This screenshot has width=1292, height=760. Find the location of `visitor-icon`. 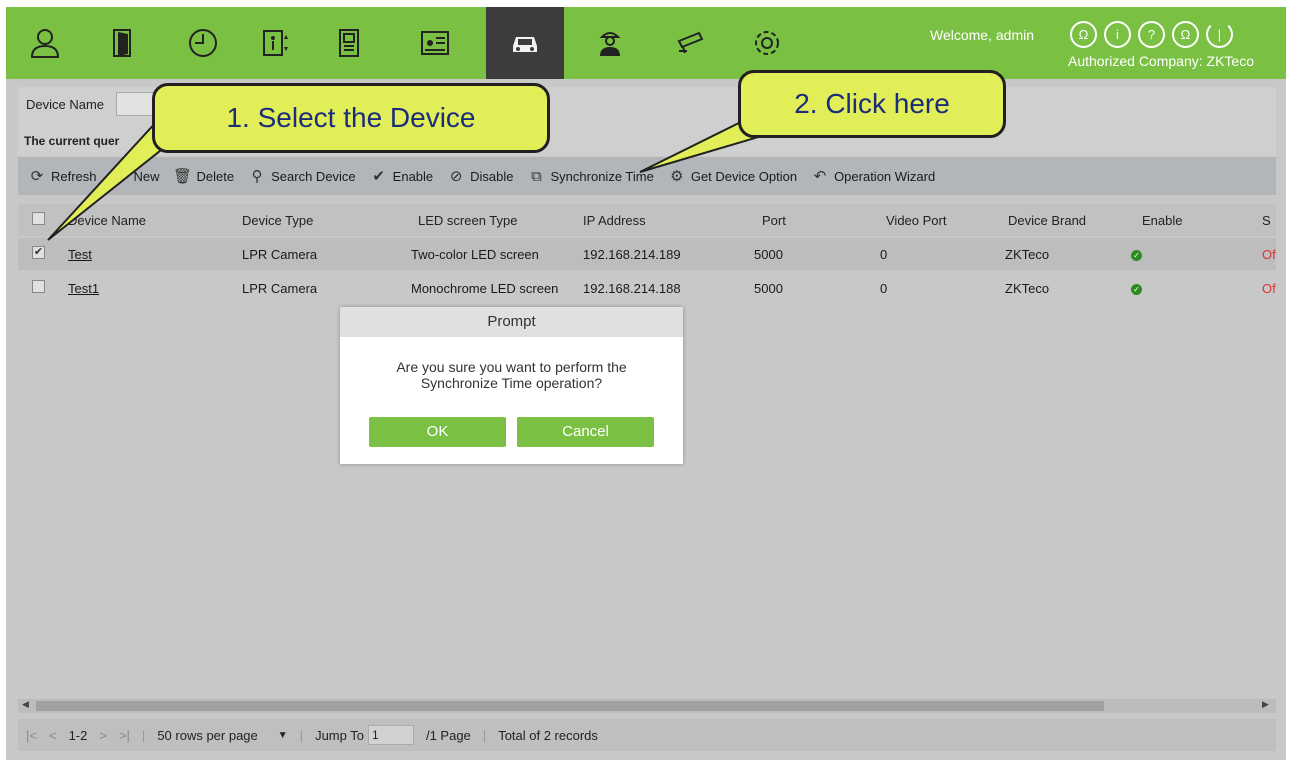

visitor-icon is located at coordinates (610, 43).